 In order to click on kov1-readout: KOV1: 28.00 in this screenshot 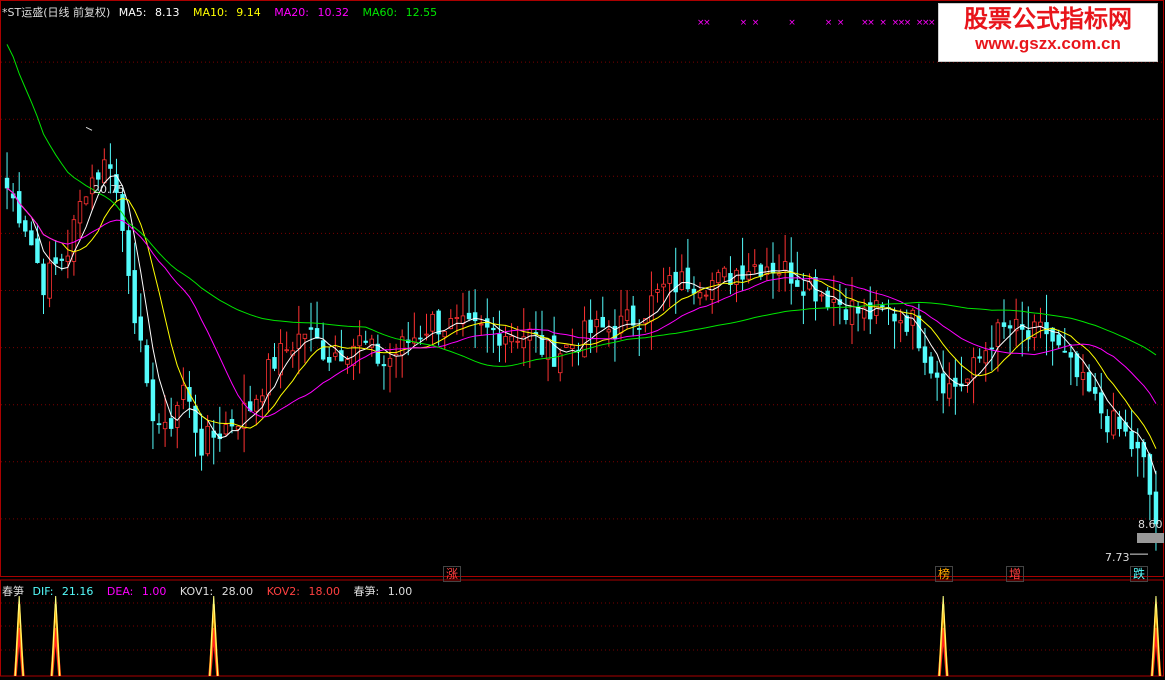, I will do `click(216, 591)`.